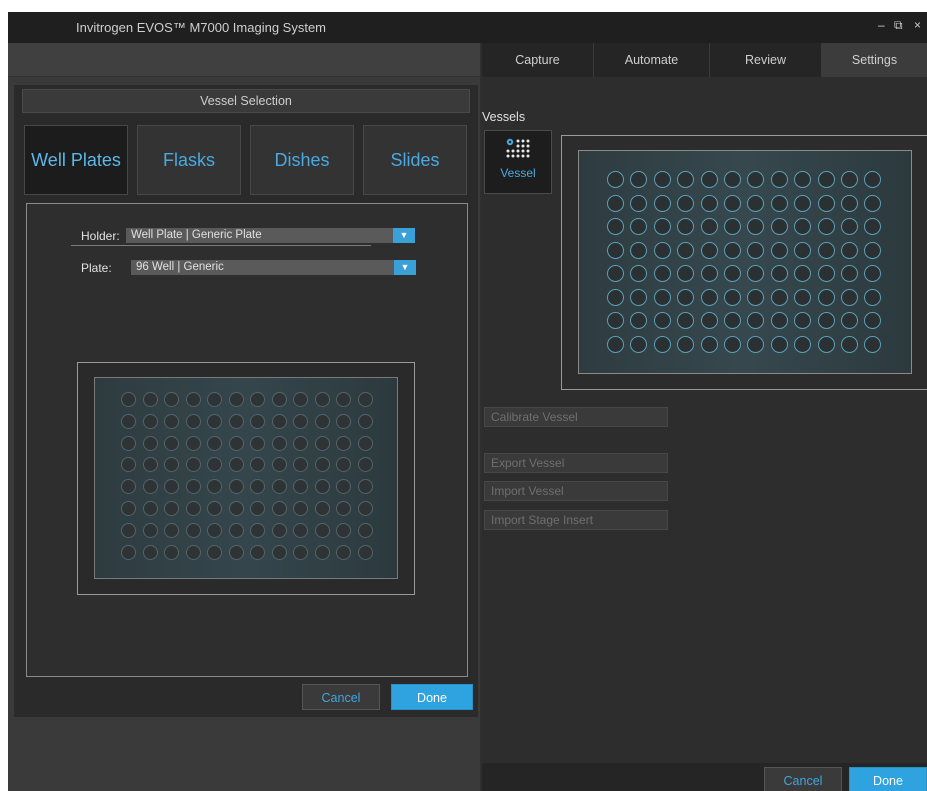 This screenshot has height=791, width=927. I want to click on tab-capture: Capture, so click(538, 60).